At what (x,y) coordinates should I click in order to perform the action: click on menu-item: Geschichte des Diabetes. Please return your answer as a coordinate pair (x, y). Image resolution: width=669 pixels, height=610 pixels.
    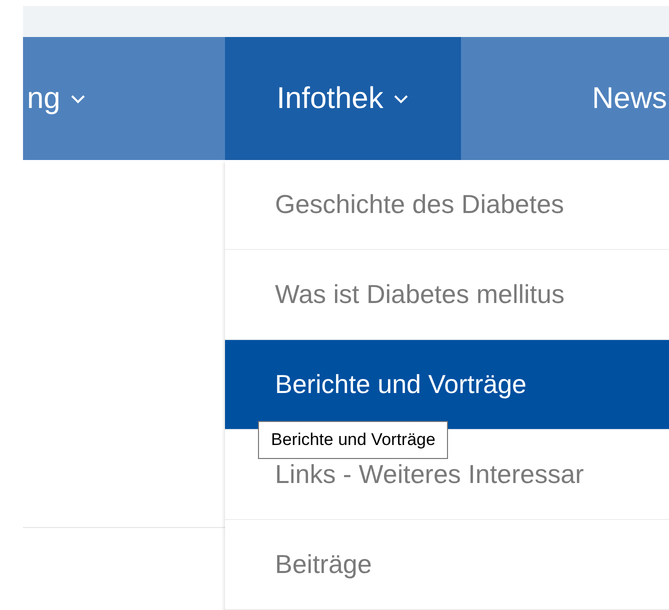
    Looking at the image, I should click on (447, 205).